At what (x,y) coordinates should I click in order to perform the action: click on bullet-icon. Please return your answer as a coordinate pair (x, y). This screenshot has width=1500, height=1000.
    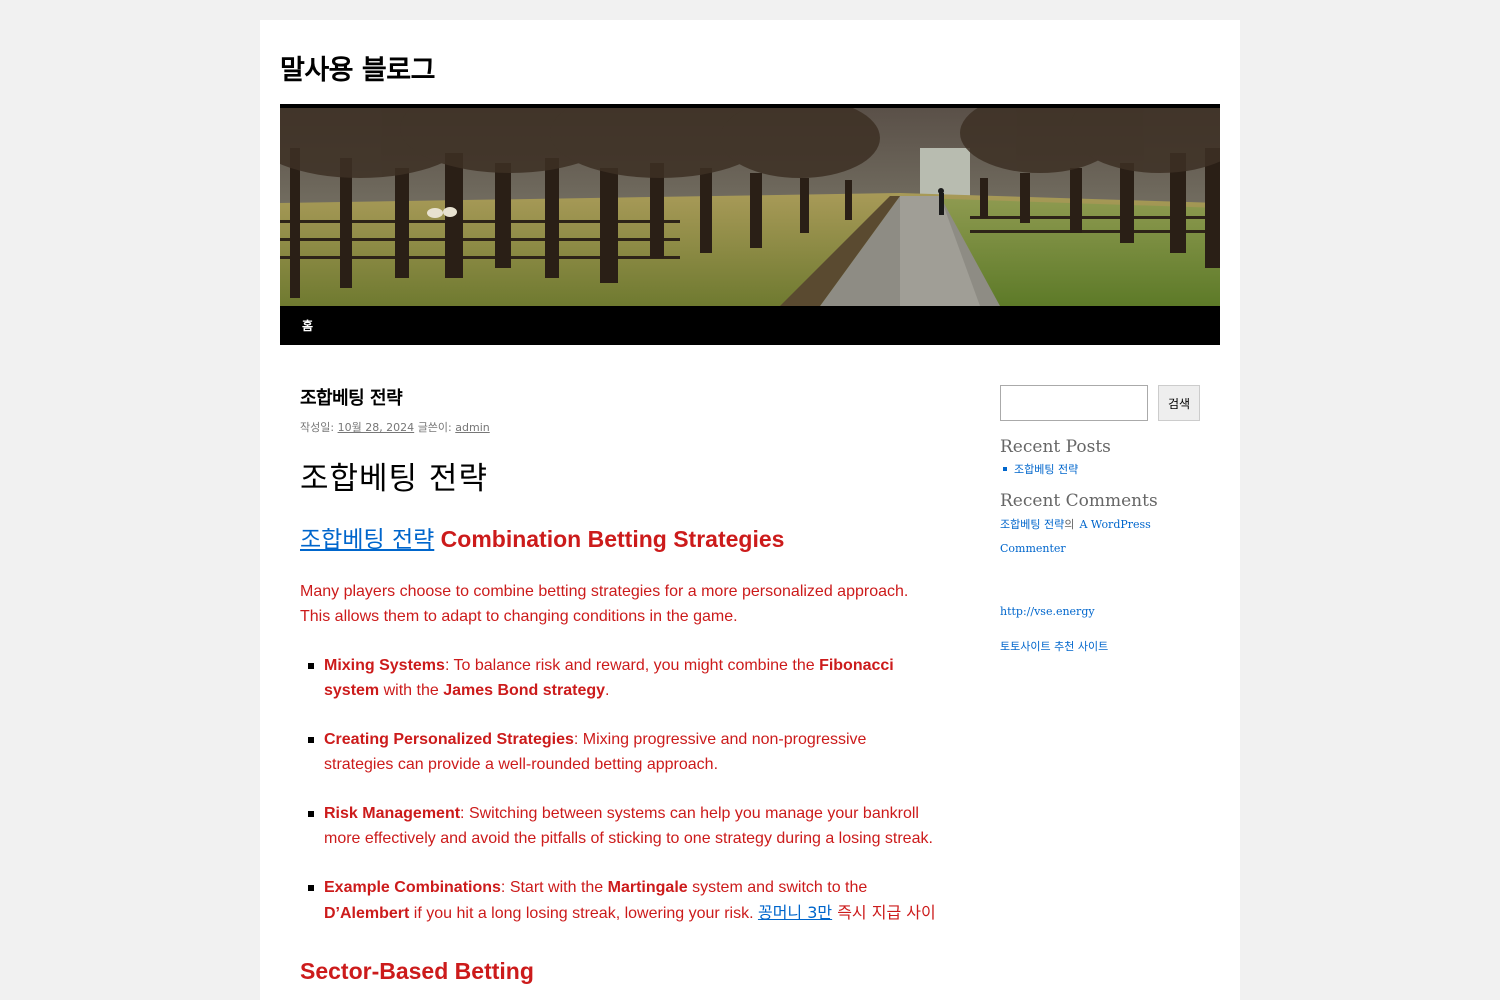
    Looking at the image, I should click on (1005, 469).